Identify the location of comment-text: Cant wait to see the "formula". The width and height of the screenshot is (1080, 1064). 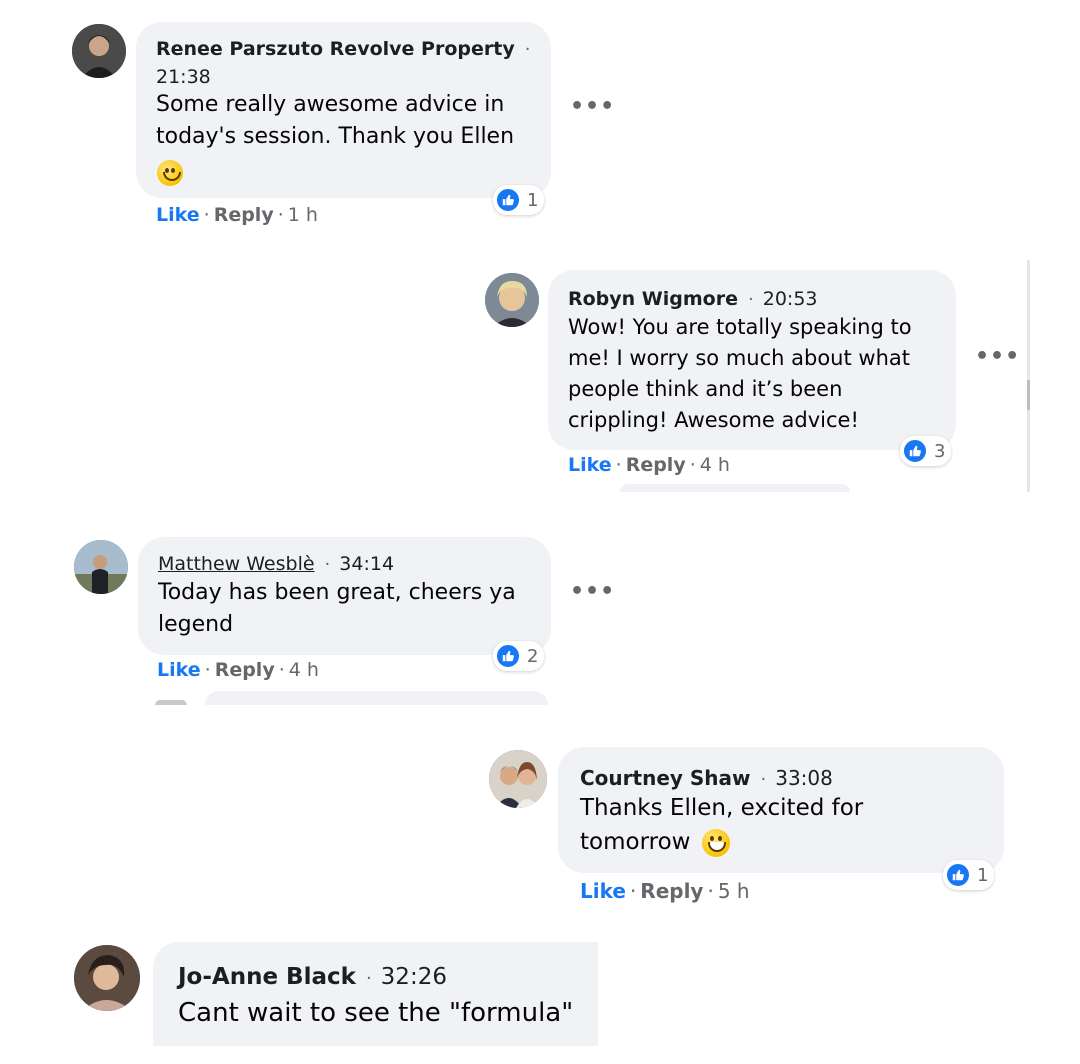
(376, 1013).